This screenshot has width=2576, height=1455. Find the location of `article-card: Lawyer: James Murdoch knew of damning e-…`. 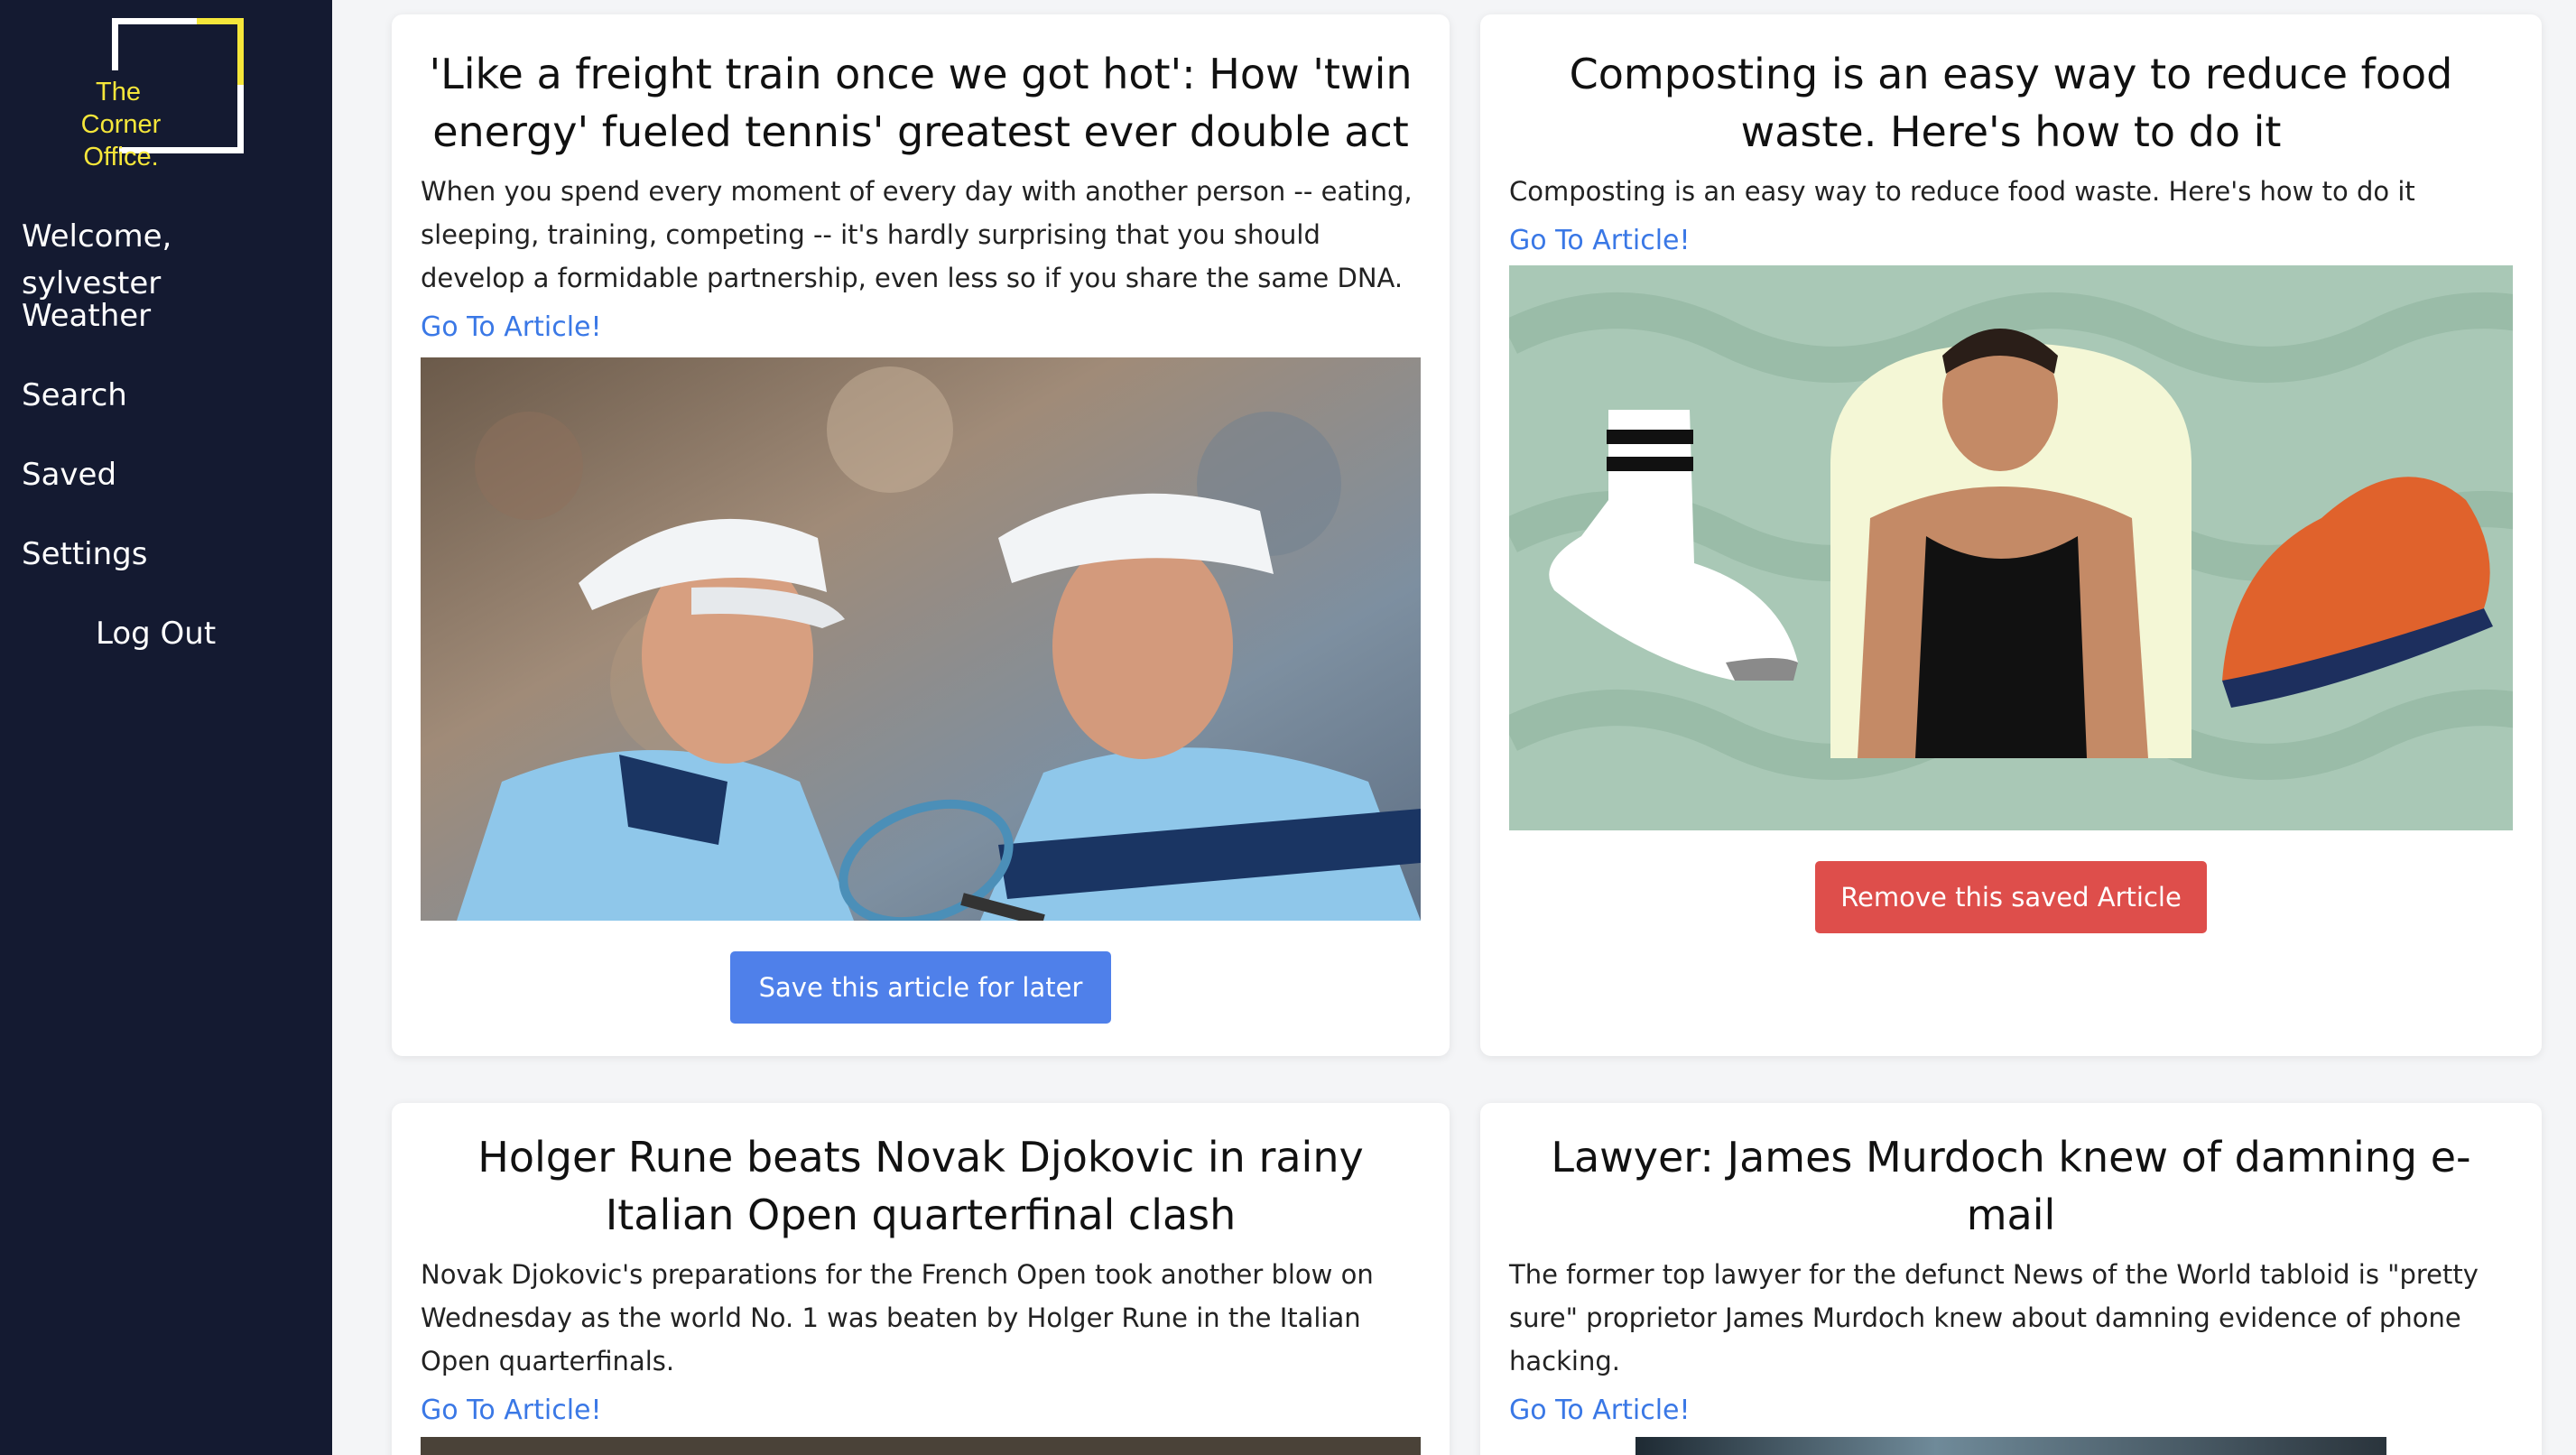

article-card: Lawyer: James Murdoch knew of damning e-… is located at coordinates (2011, 1279).